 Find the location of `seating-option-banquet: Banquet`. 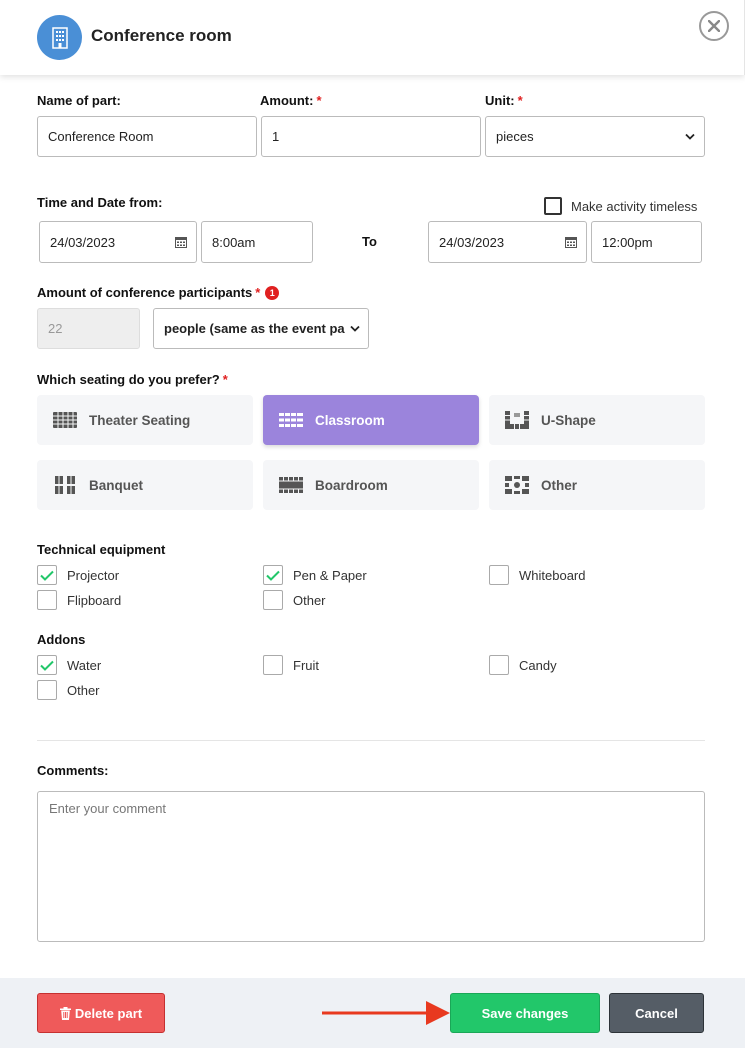

seating-option-banquet: Banquet is located at coordinates (145, 485).